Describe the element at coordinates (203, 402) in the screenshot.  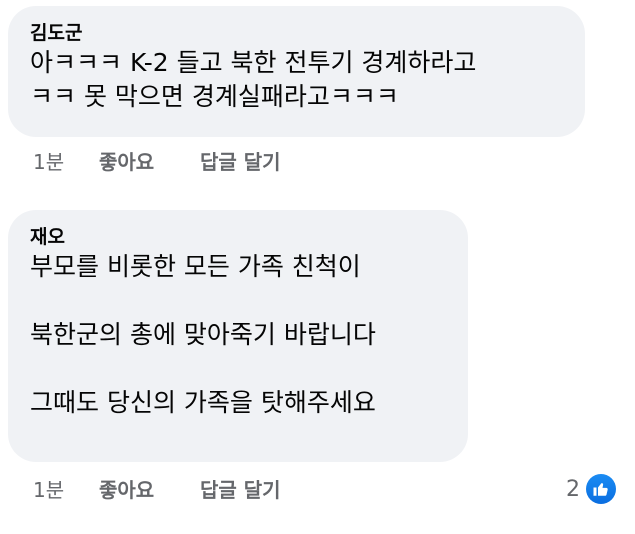
I see `comment-text-line: 그때도 당신의 가족을 탓해주세요` at that location.